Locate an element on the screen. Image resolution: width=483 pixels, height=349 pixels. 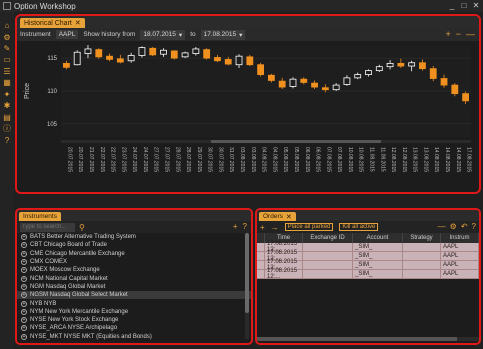
orders-hscrollbar is located at coordinates (368, 339).